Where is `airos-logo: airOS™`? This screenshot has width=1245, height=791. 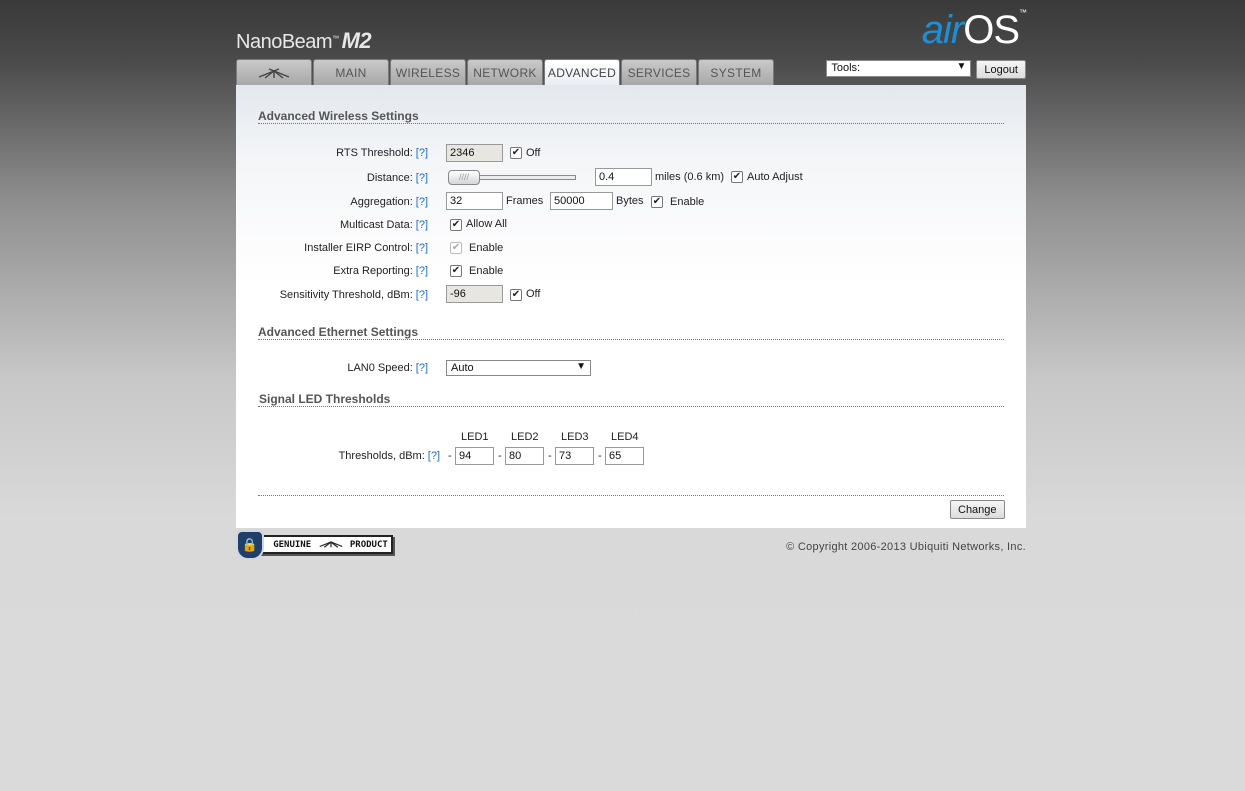 airos-logo: airOS™ is located at coordinates (974, 30).